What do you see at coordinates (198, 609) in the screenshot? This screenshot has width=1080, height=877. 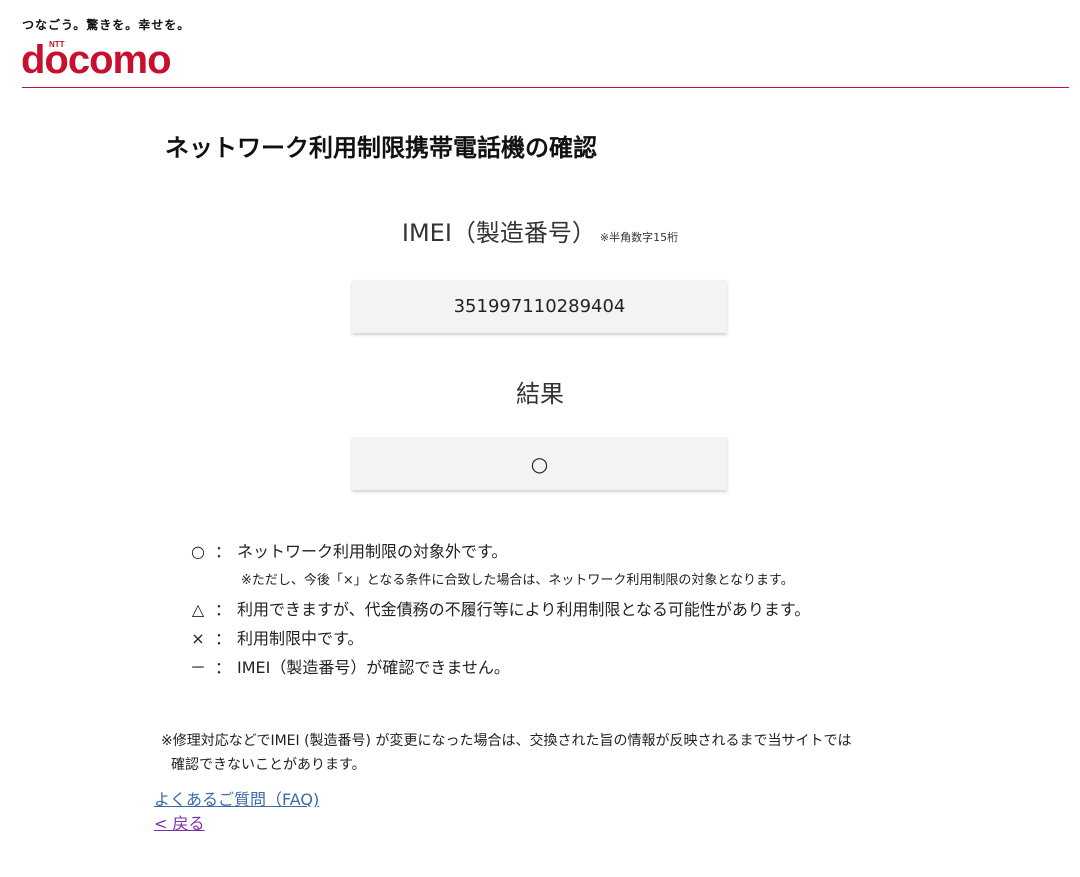 I see `legend-symbol: △` at bounding box center [198, 609].